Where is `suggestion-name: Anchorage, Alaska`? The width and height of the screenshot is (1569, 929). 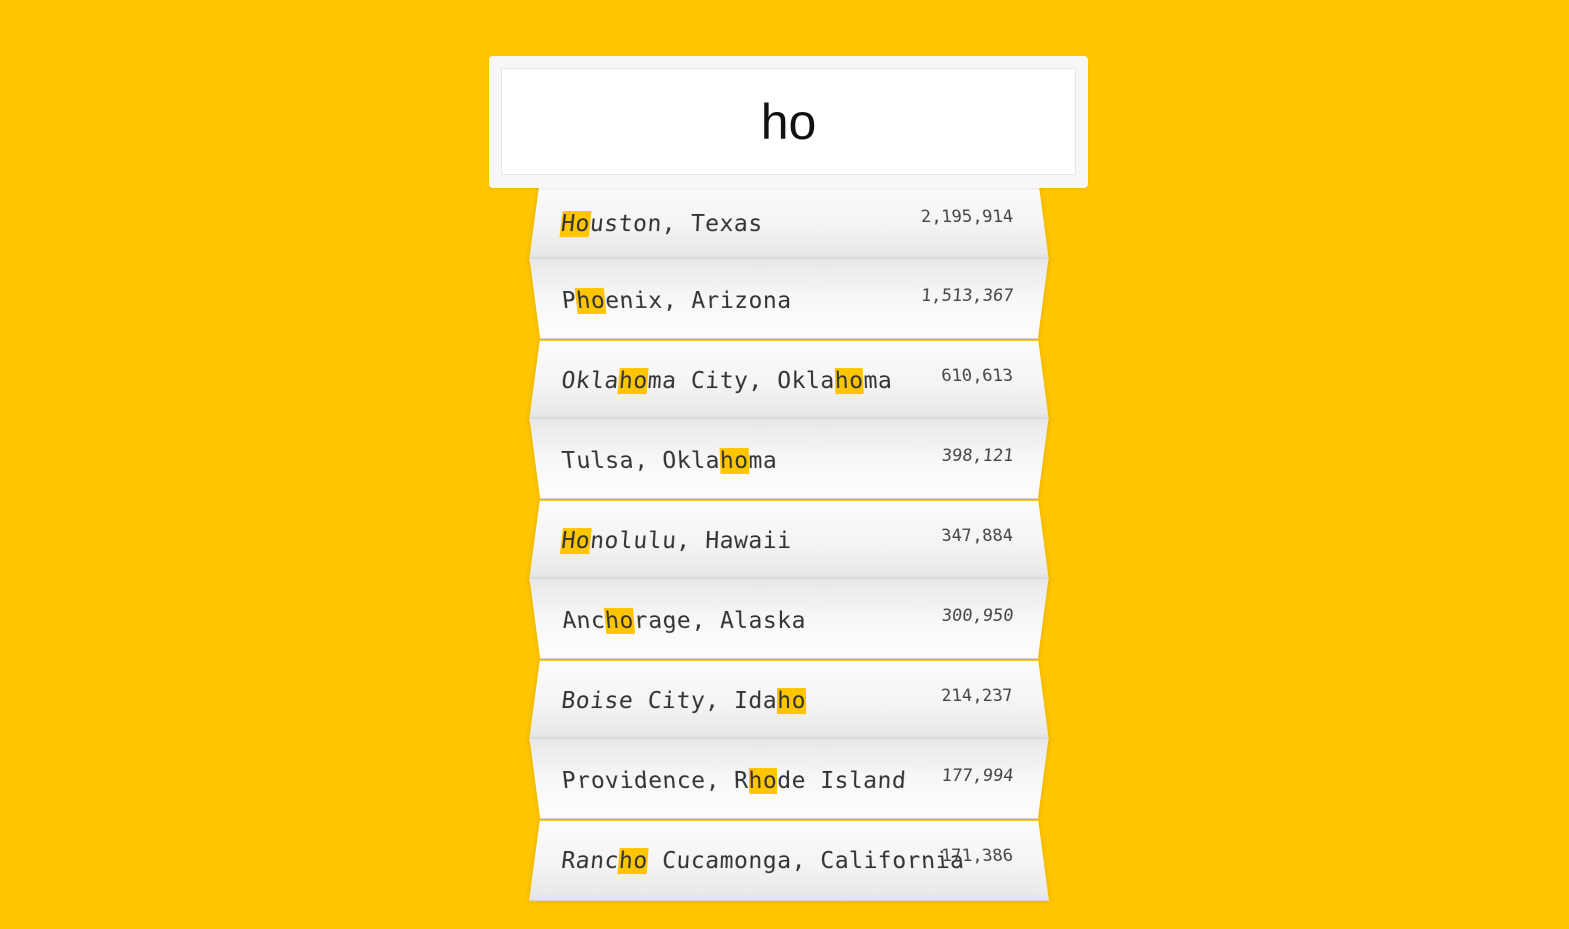 suggestion-name: Anchorage, Alaska is located at coordinates (683, 621).